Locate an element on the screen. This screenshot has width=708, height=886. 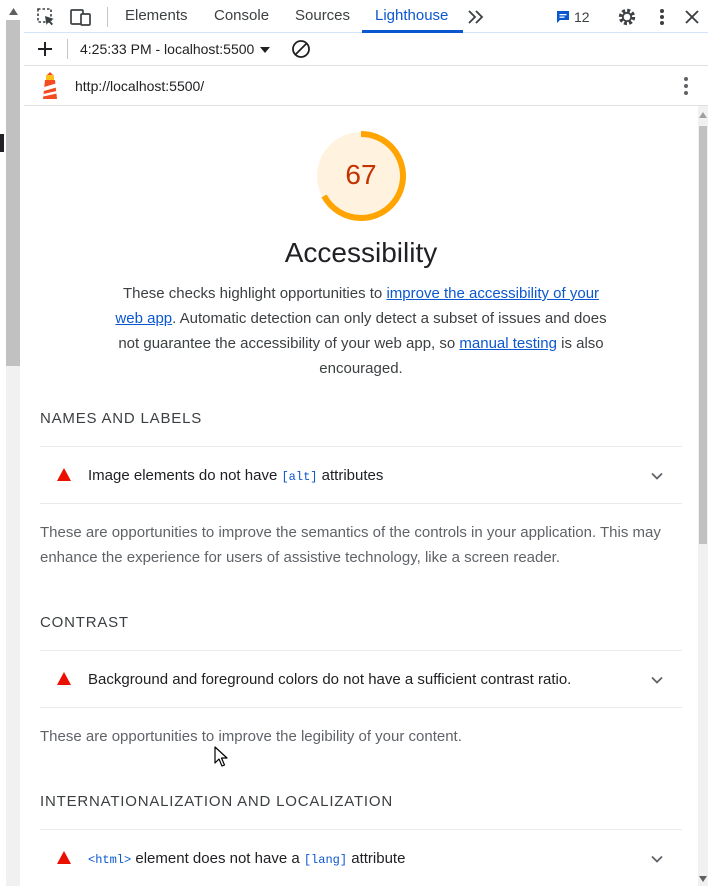
tab-console: Console is located at coordinates (241, 16).